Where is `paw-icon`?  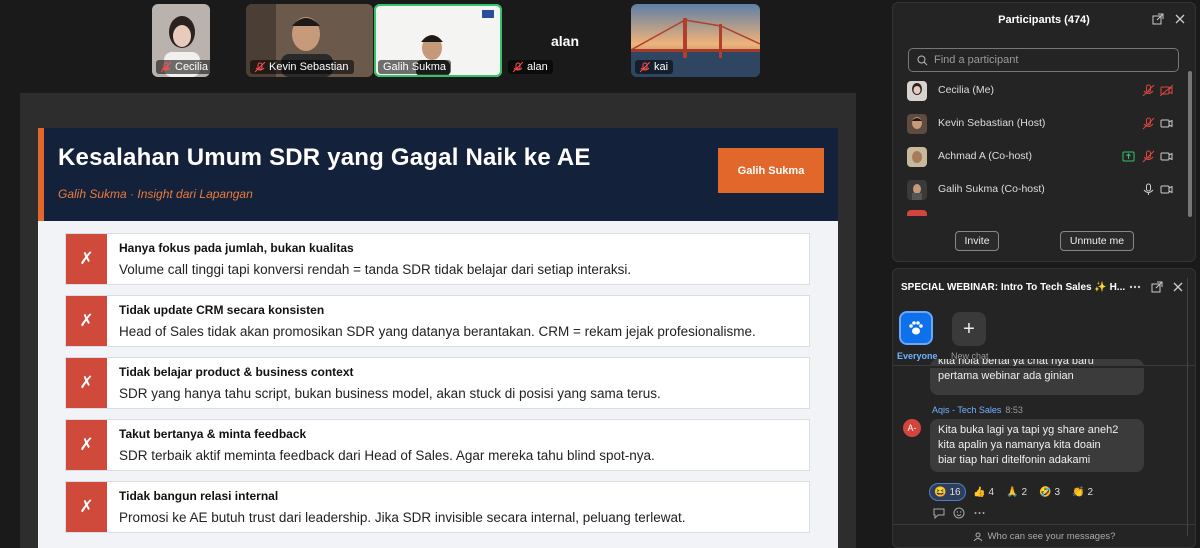
paw-icon is located at coordinates (916, 328).